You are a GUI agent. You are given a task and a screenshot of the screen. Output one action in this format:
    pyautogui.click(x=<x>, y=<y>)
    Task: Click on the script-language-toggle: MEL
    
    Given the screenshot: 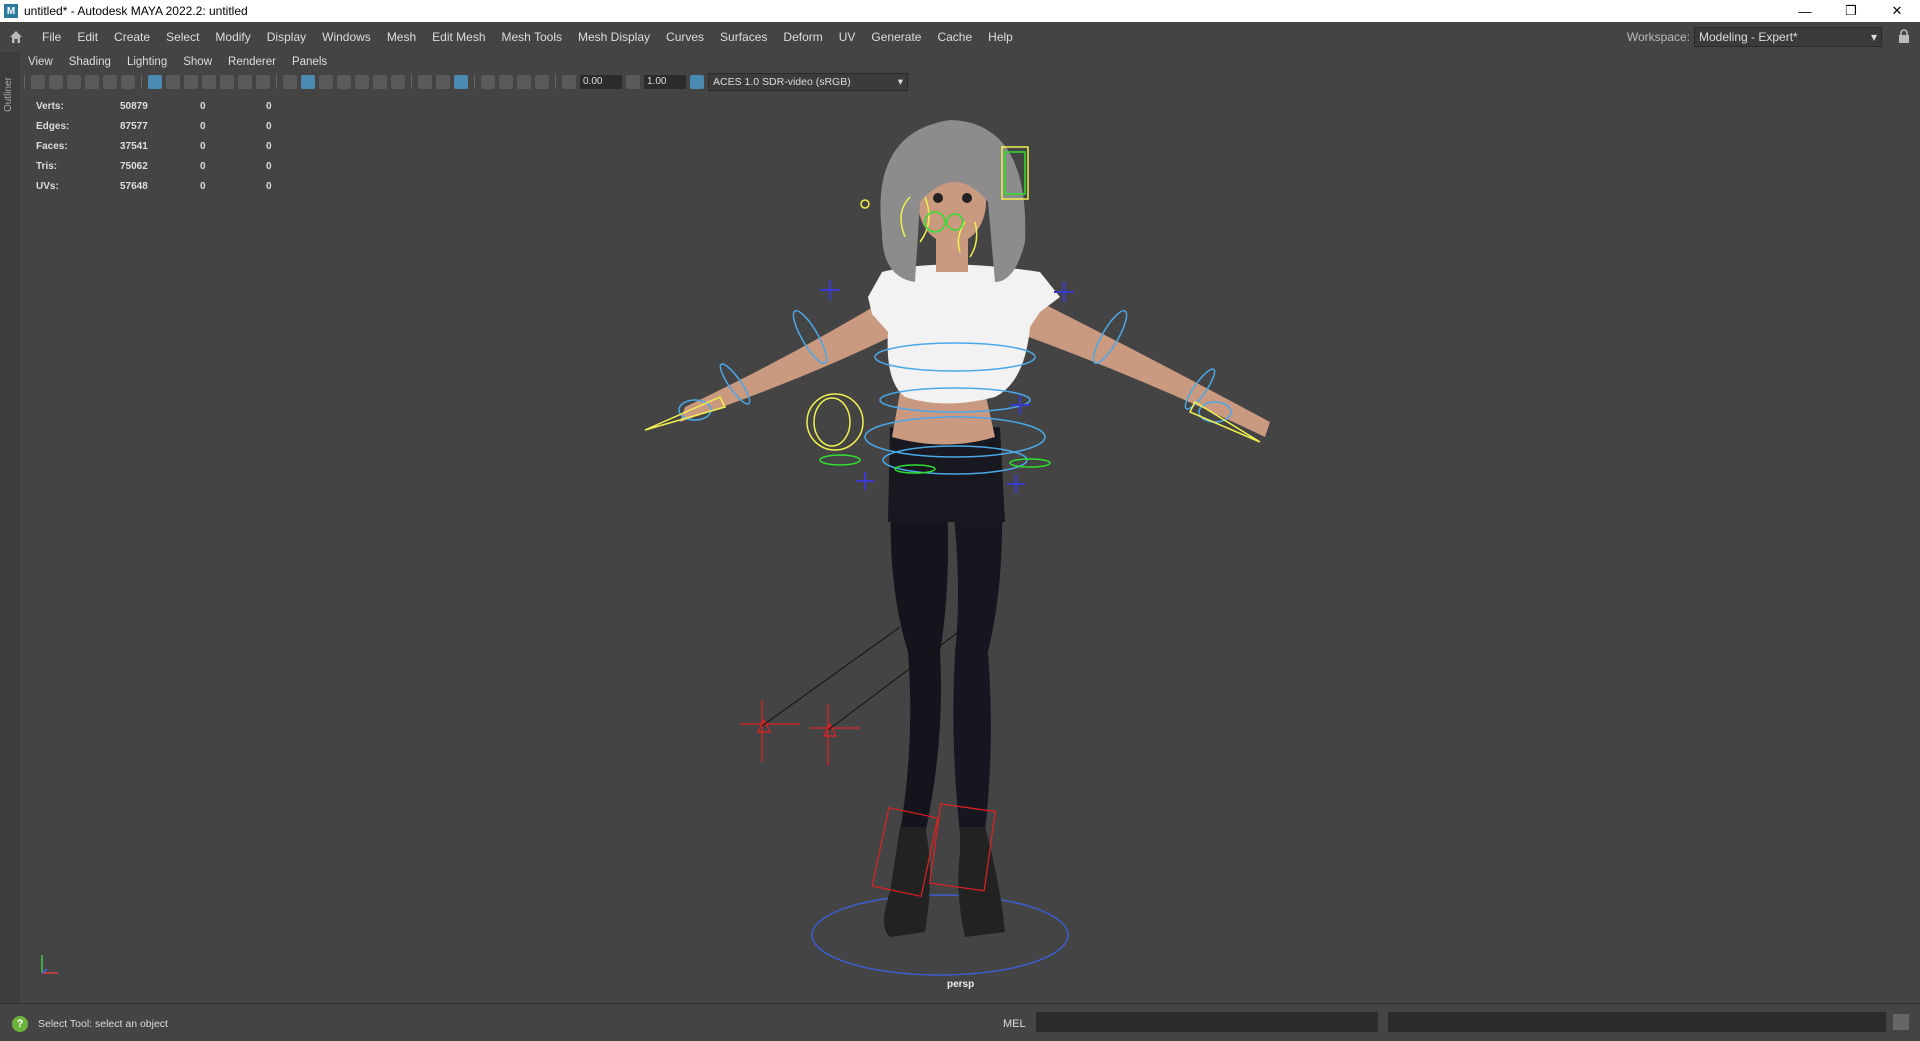 What is the action you would take?
    pyautogui.click(x=1014, y=1024)
    